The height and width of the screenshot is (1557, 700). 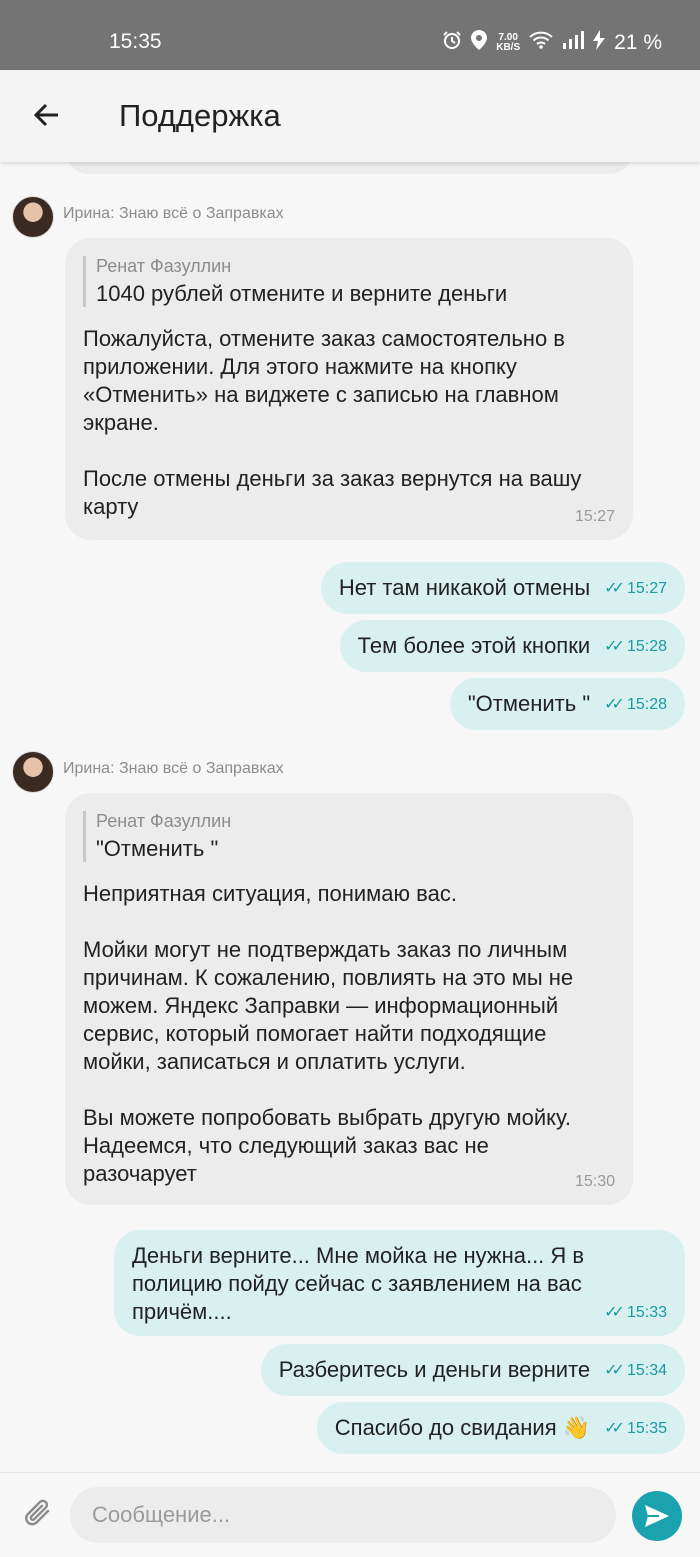 What do you see at coordinates (638, 42) in the screenshot?
I see `battery-percent: 21 %` at bounding box center [638, 42].